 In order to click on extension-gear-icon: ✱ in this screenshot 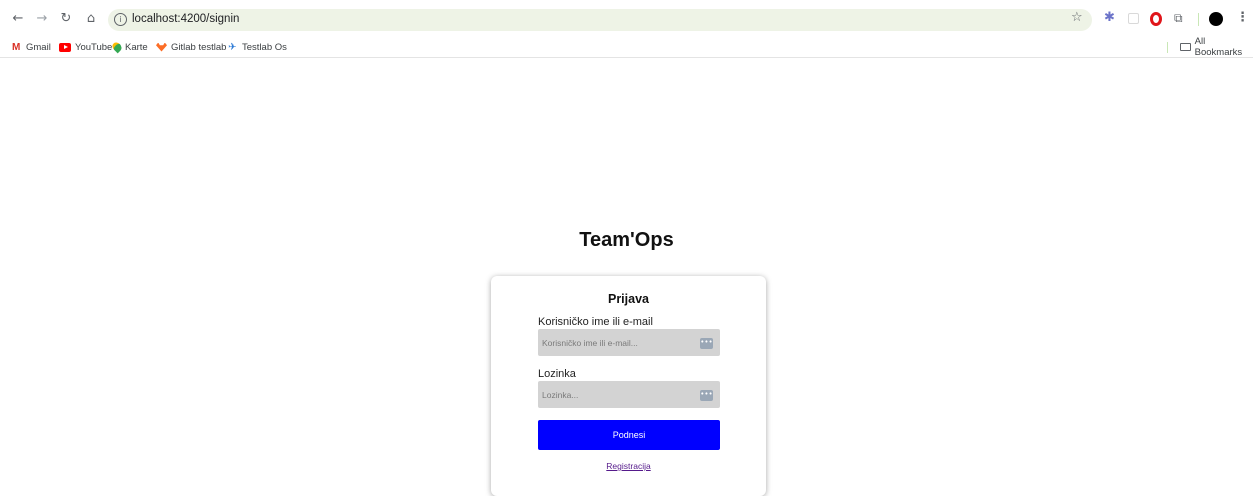, I will do `click(1111, 18)`.